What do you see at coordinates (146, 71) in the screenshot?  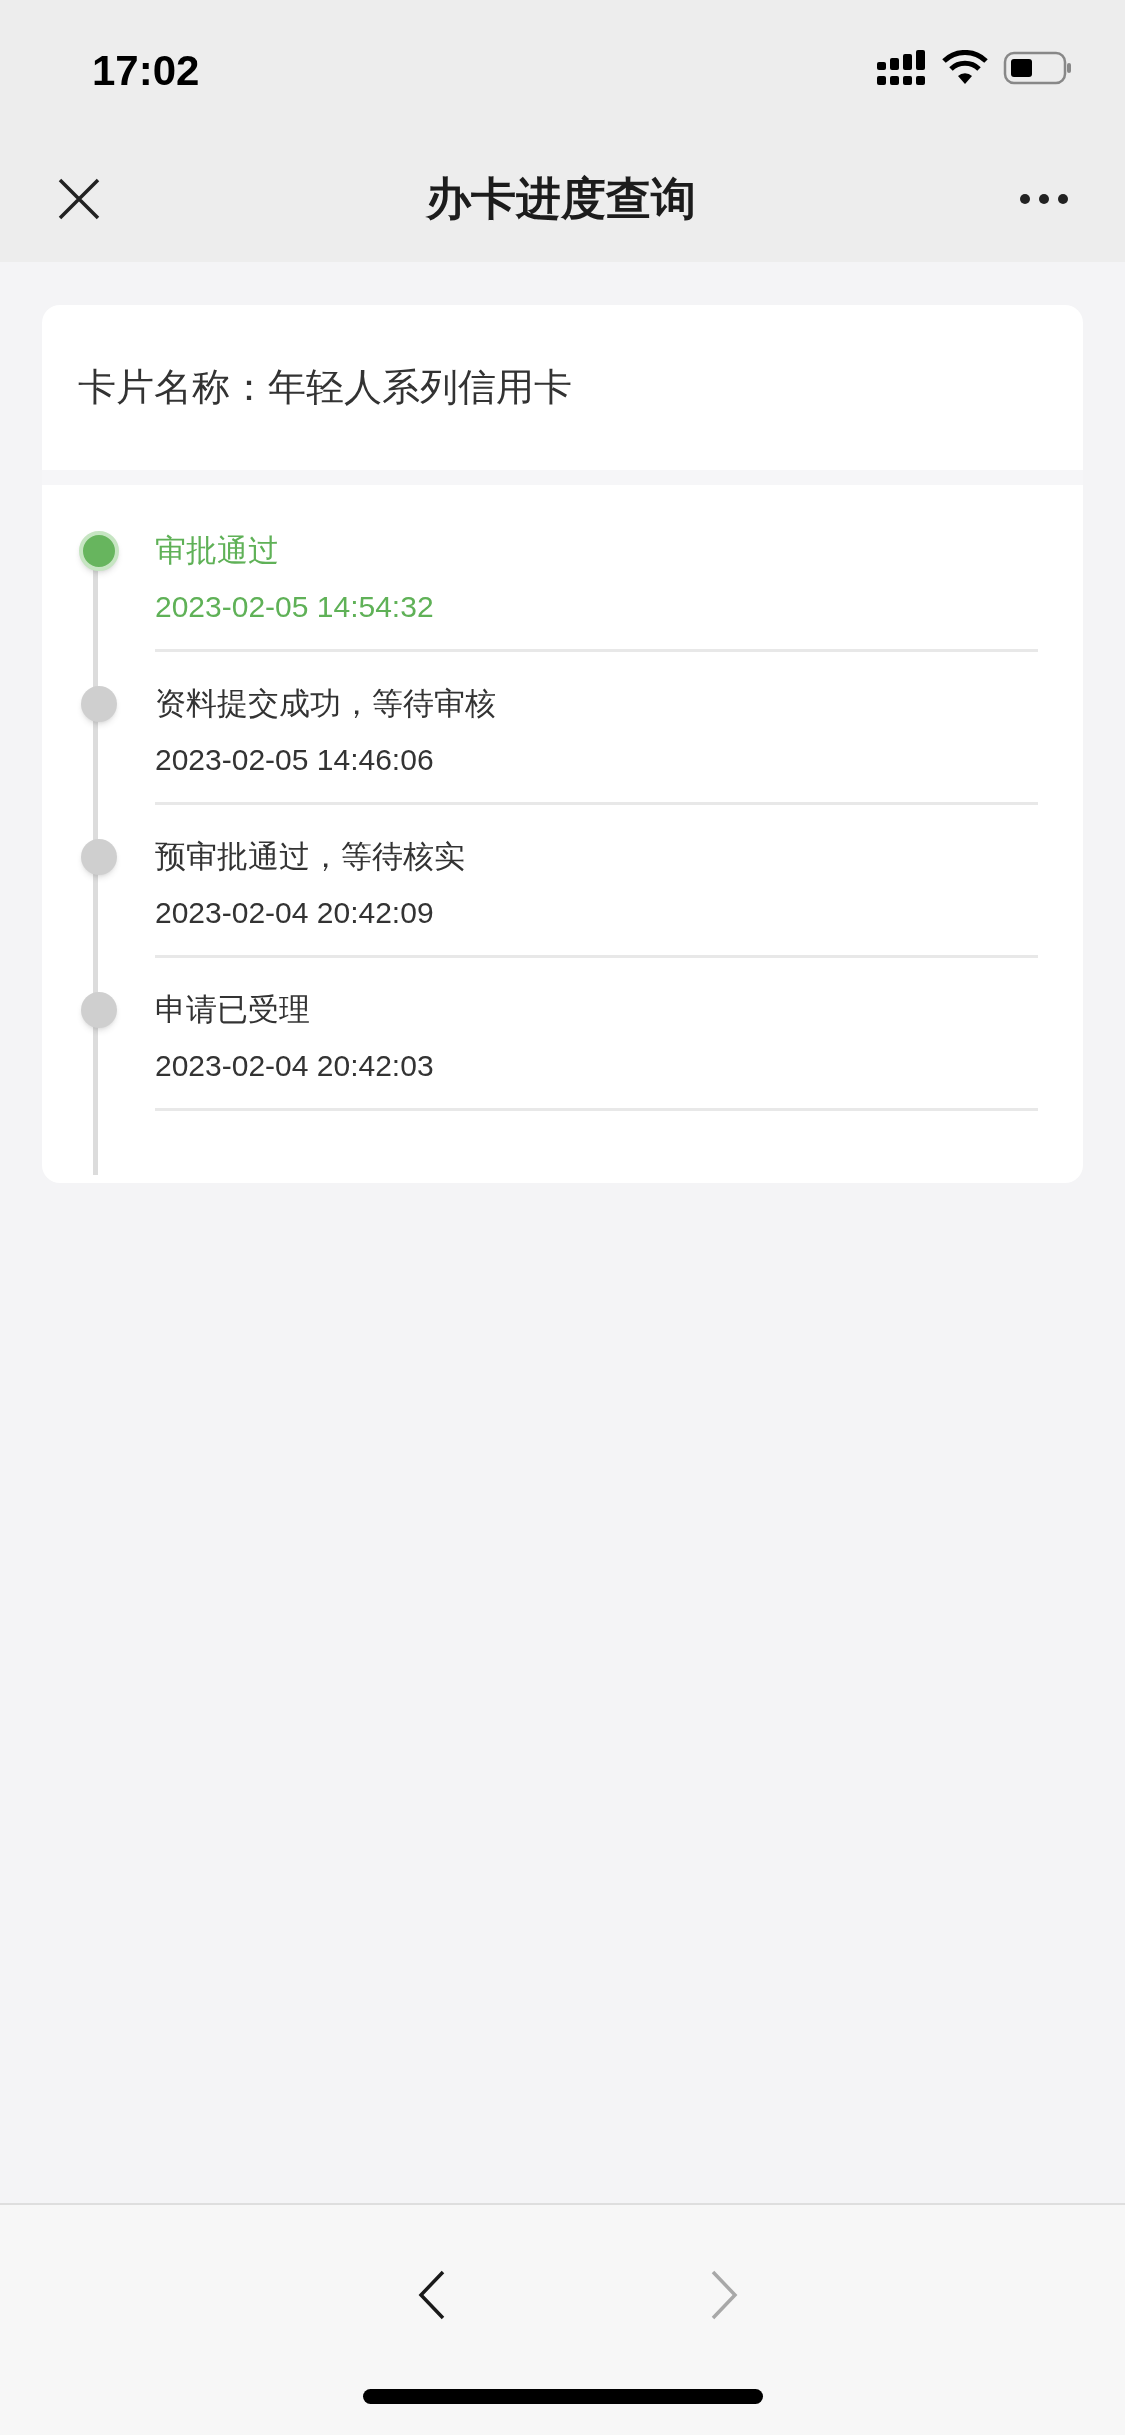 I see `status-time: 17:02` at bounding box center [146, 71].